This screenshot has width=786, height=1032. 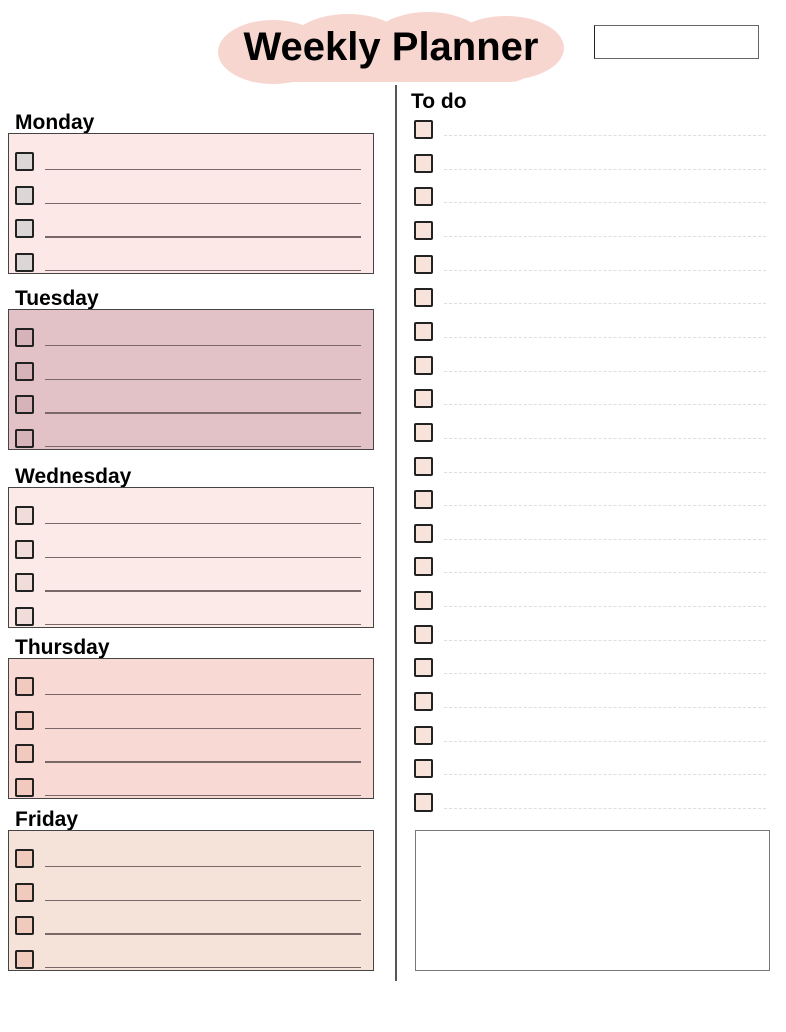 I want to click on day-label-wednesday: Wednesday, so click(x=73, y=476).